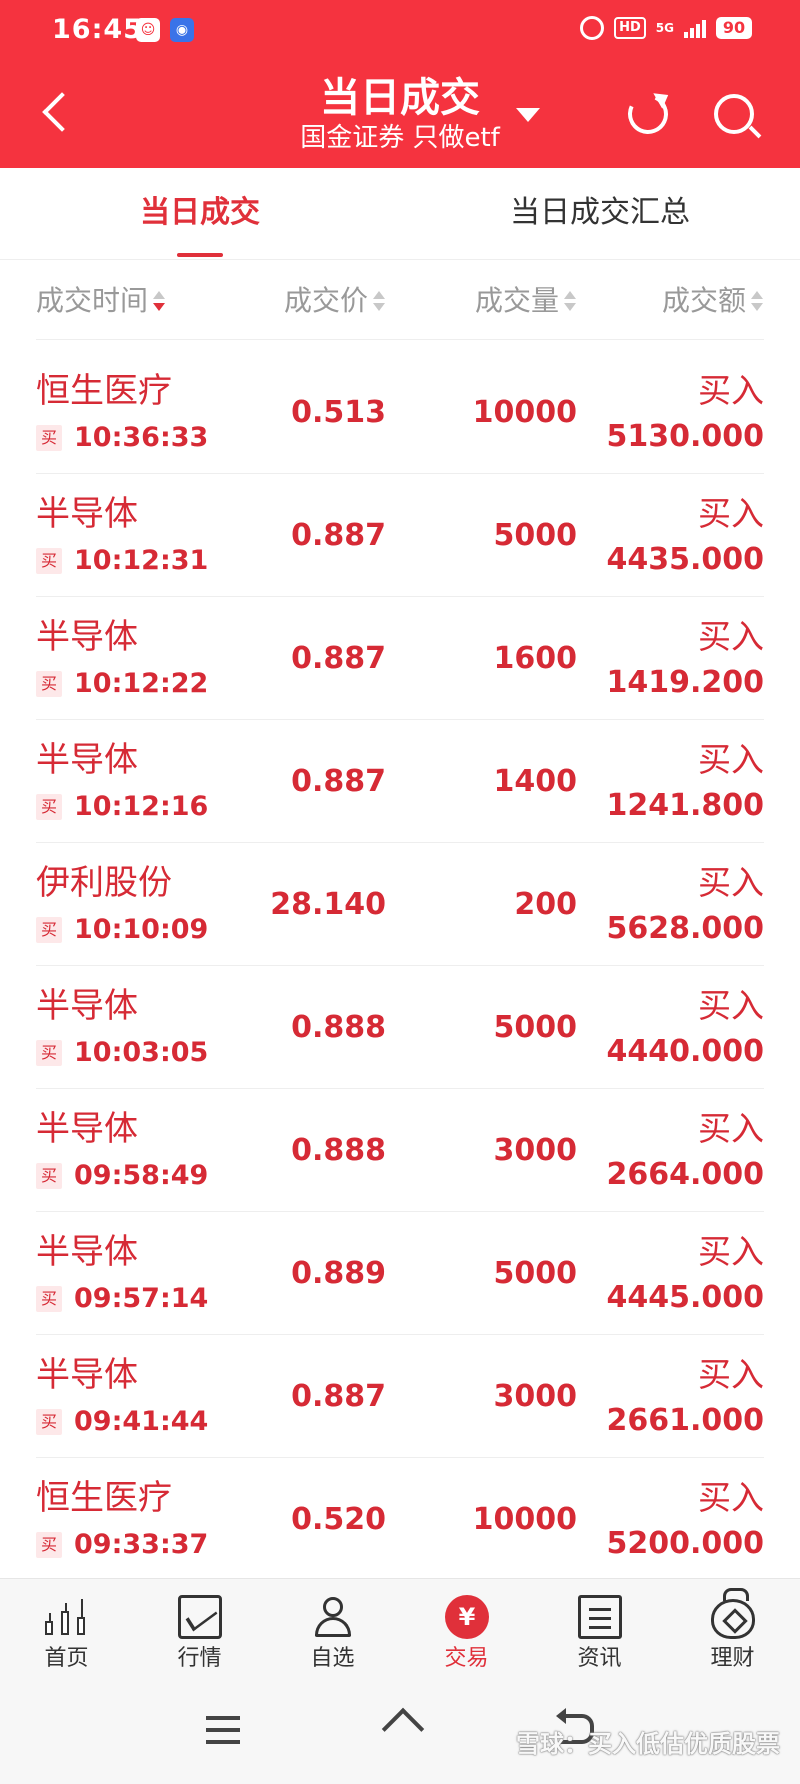 This screenshot has height=1784, width=800. What do you see at coordinates (685, 1543) in the screenshot?
I see `trade-amount: 5200.000` at bounding box center [685, 1543].